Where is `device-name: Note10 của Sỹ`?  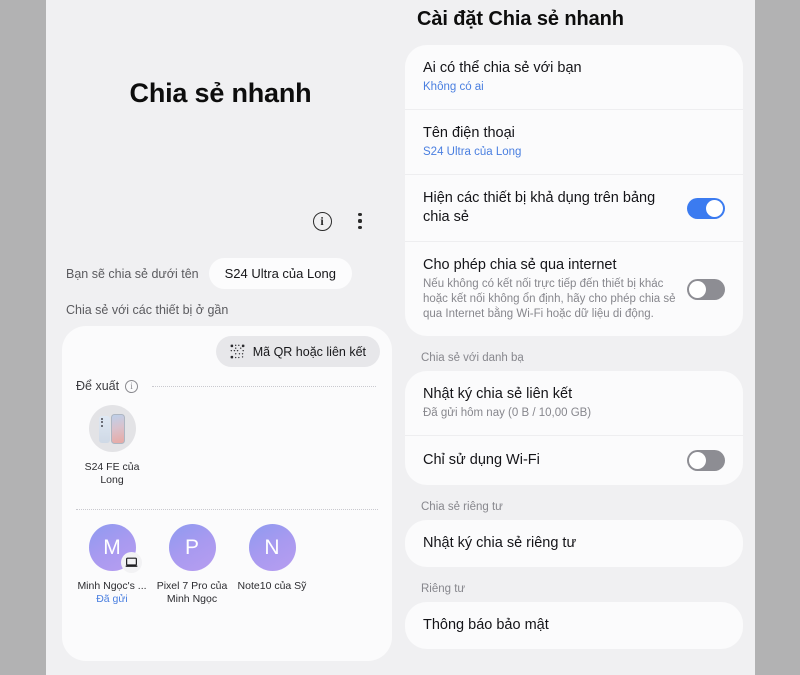
device-name: Note10 của Sỹ is located at coordinates (272, 586).